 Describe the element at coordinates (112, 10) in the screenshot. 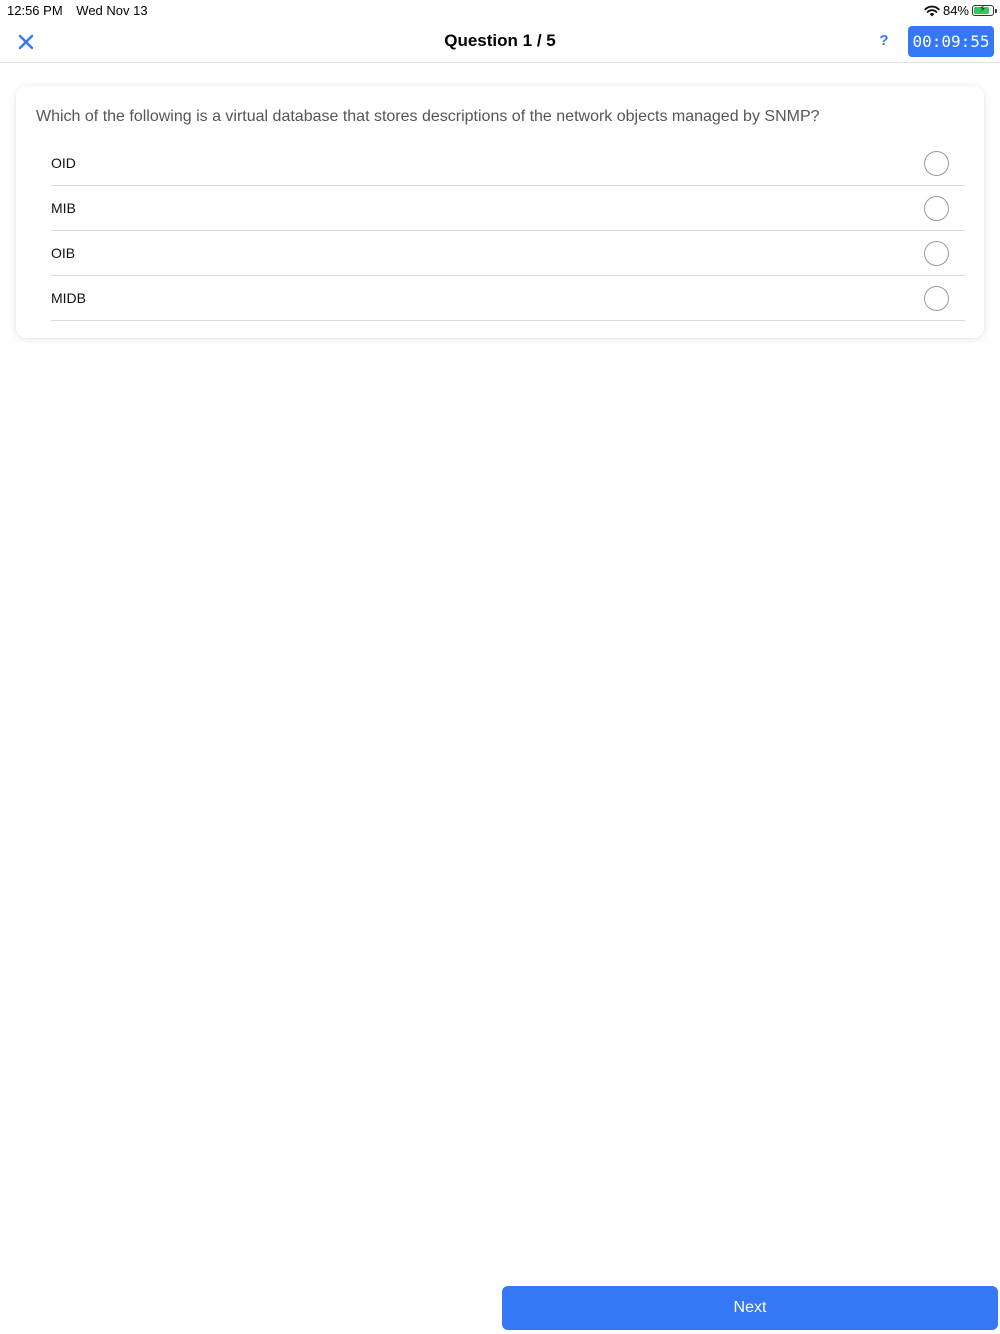

I see `status-date: Wed Nov 13` at that location.